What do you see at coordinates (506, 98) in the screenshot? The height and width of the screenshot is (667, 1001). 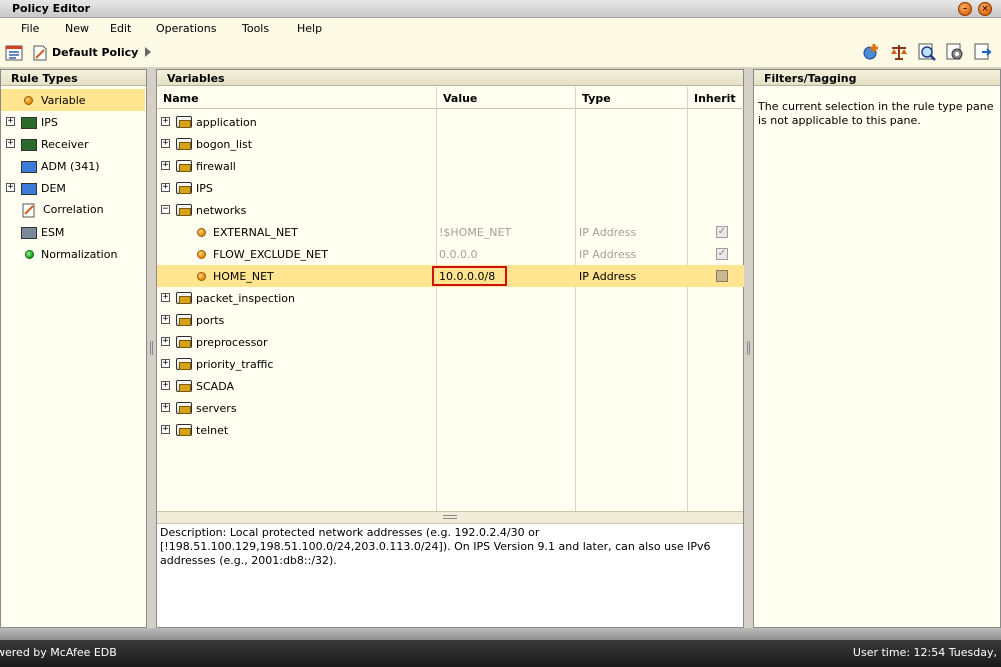 I see `column-value: Value` at bounding box center [506, 98].